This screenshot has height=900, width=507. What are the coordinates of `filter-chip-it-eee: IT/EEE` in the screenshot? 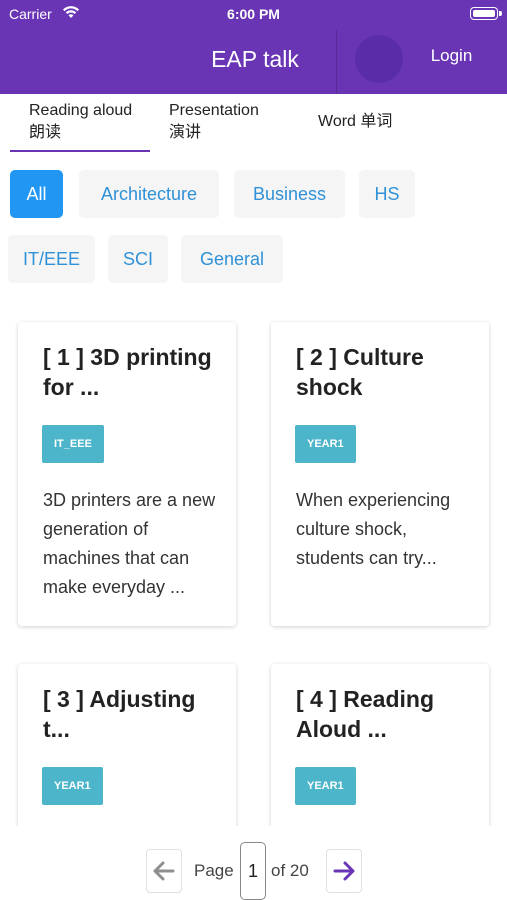 It's located at (51, 259).